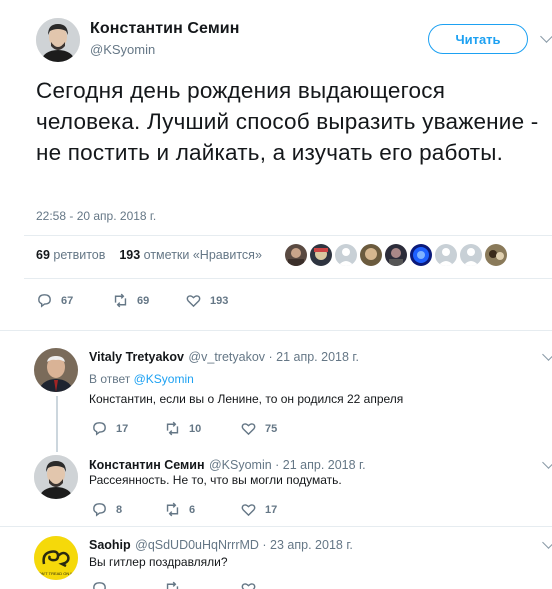 Image resolution: width=552 pixels, height=589 pixels. What do you see at coordinates (58, 40) in the screenshot?
I see `author-avatar` at bounding box center [58, 40].